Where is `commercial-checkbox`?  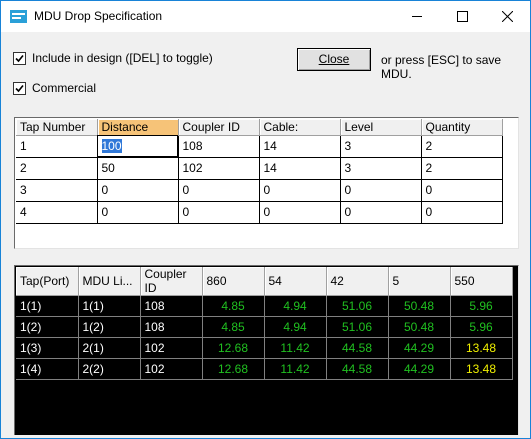
commercial-checkbox is located at coordinates (19, 88).